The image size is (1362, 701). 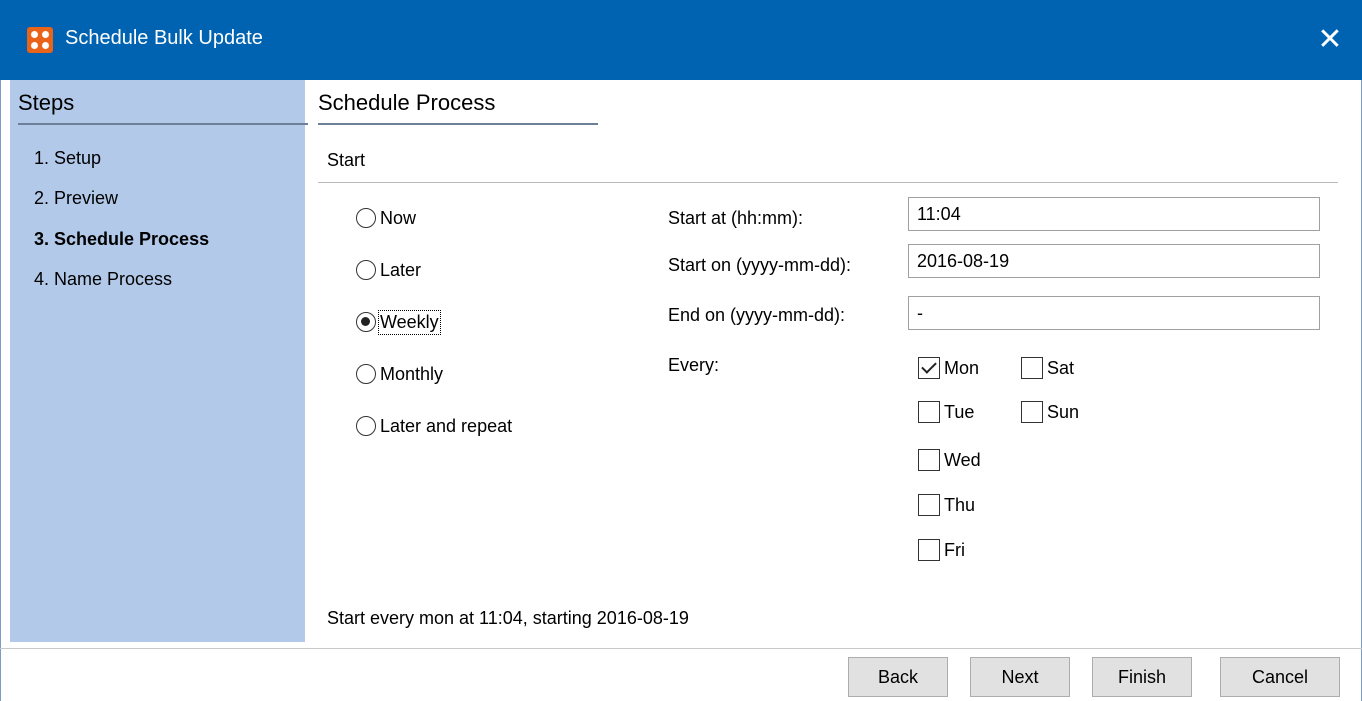 What do you see at coordinates (163, 124) in the screenshot?
I see `steps-divider` at bounding box center [163, 124].